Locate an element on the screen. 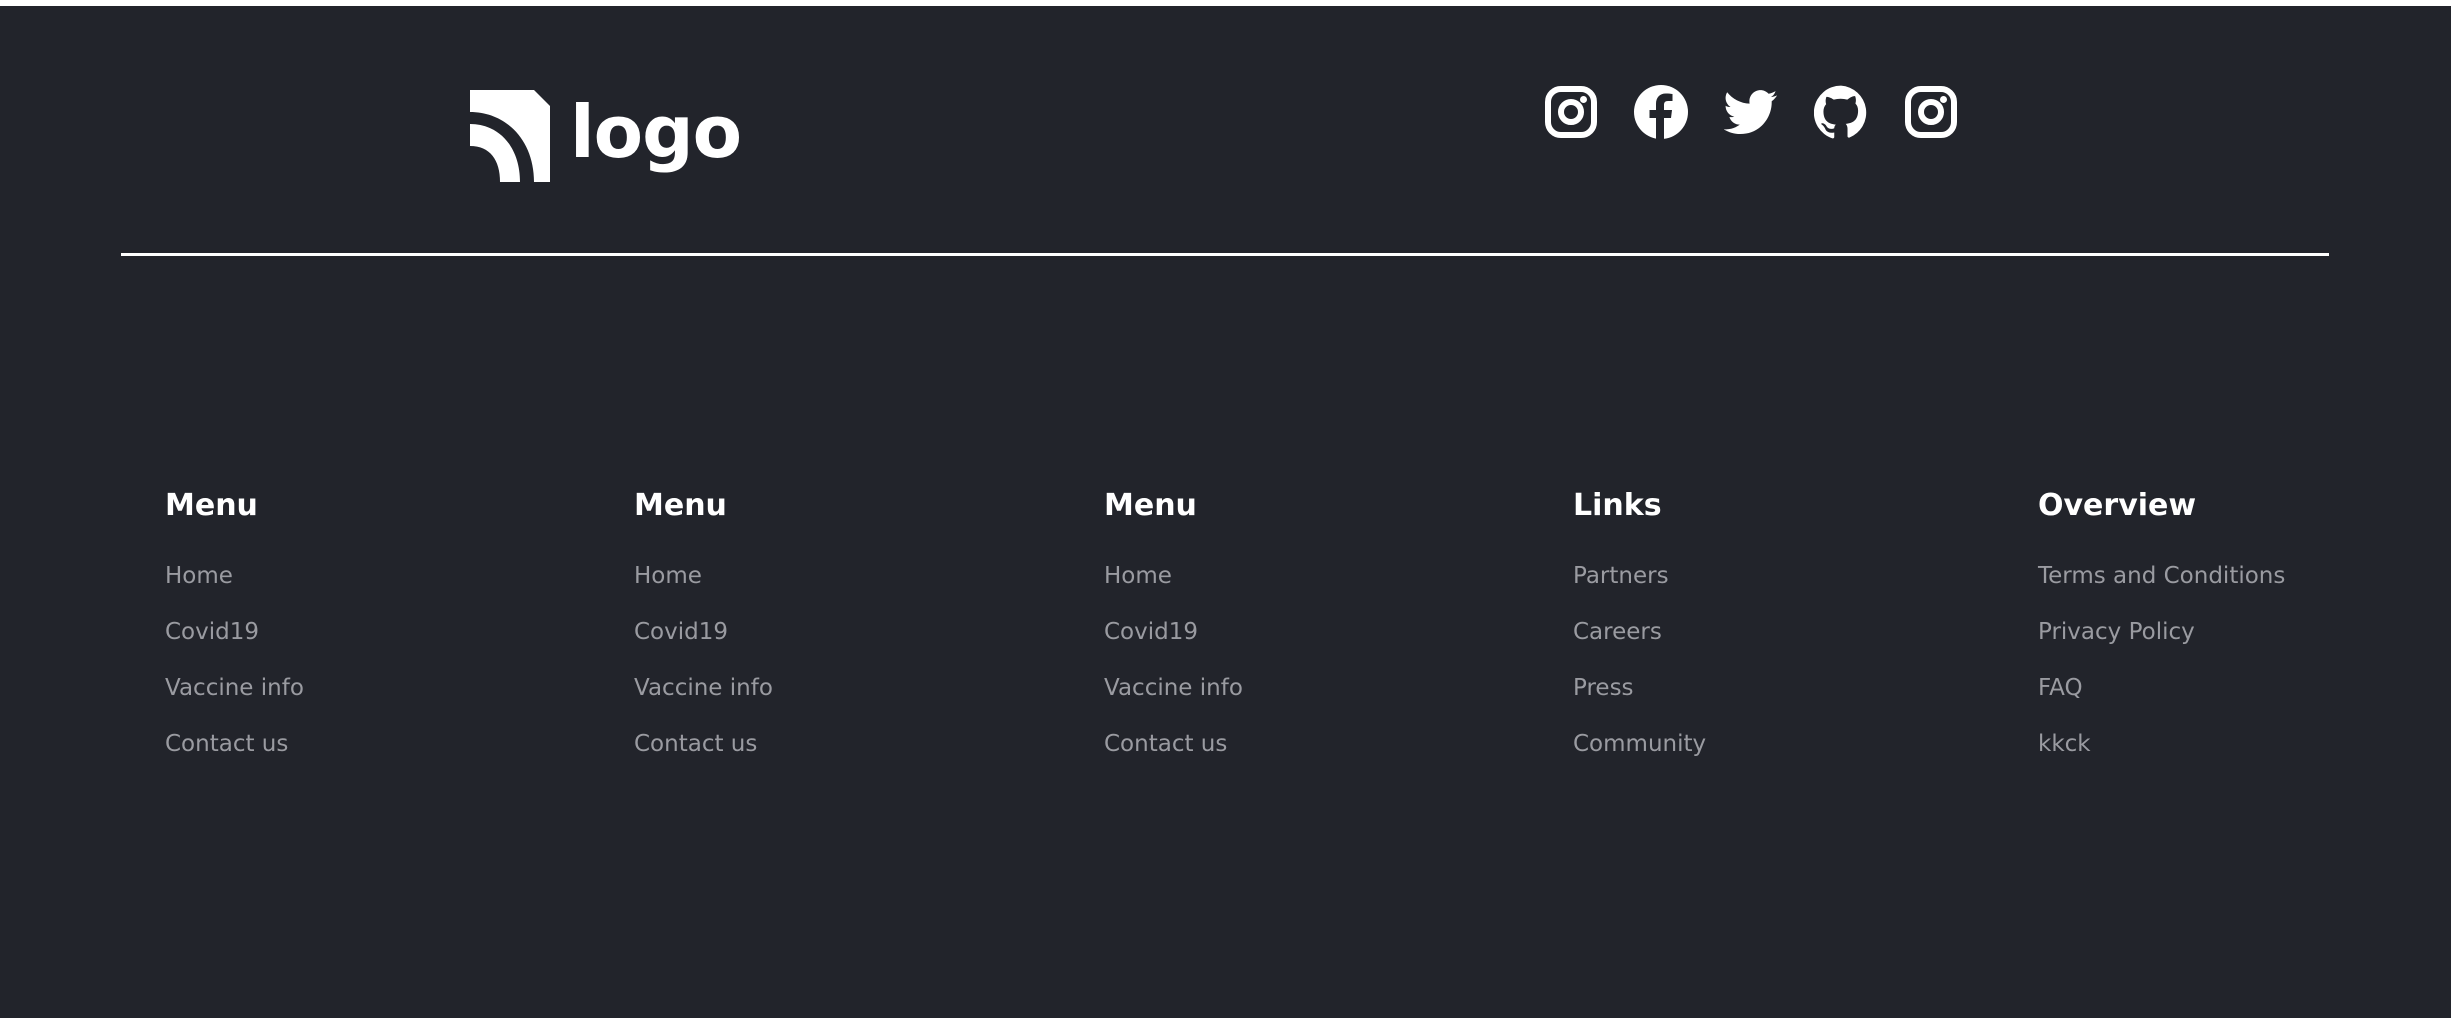 This screenshot has height=1018, width=2451. facebook-icon is located at coordinates (1661, 112).